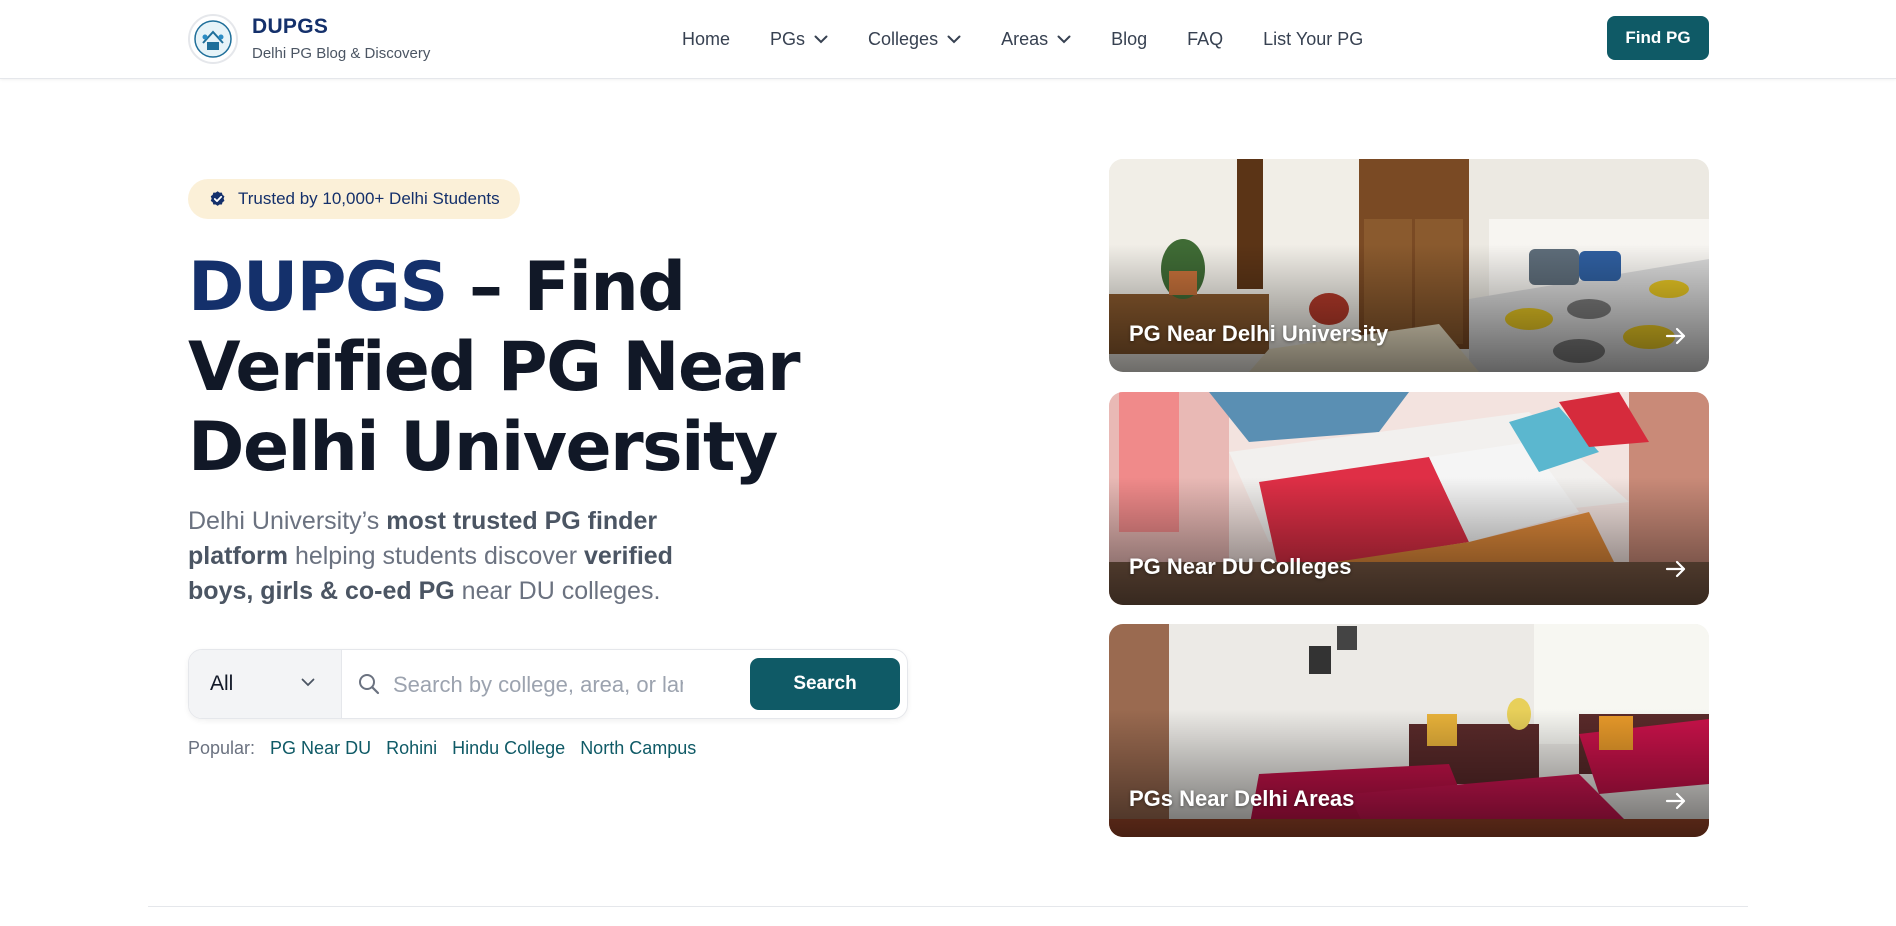 The image size is (1896, 926). Describe the element at coordinates (213, 39) in the screenshot. I see `logo-icon` at that location.